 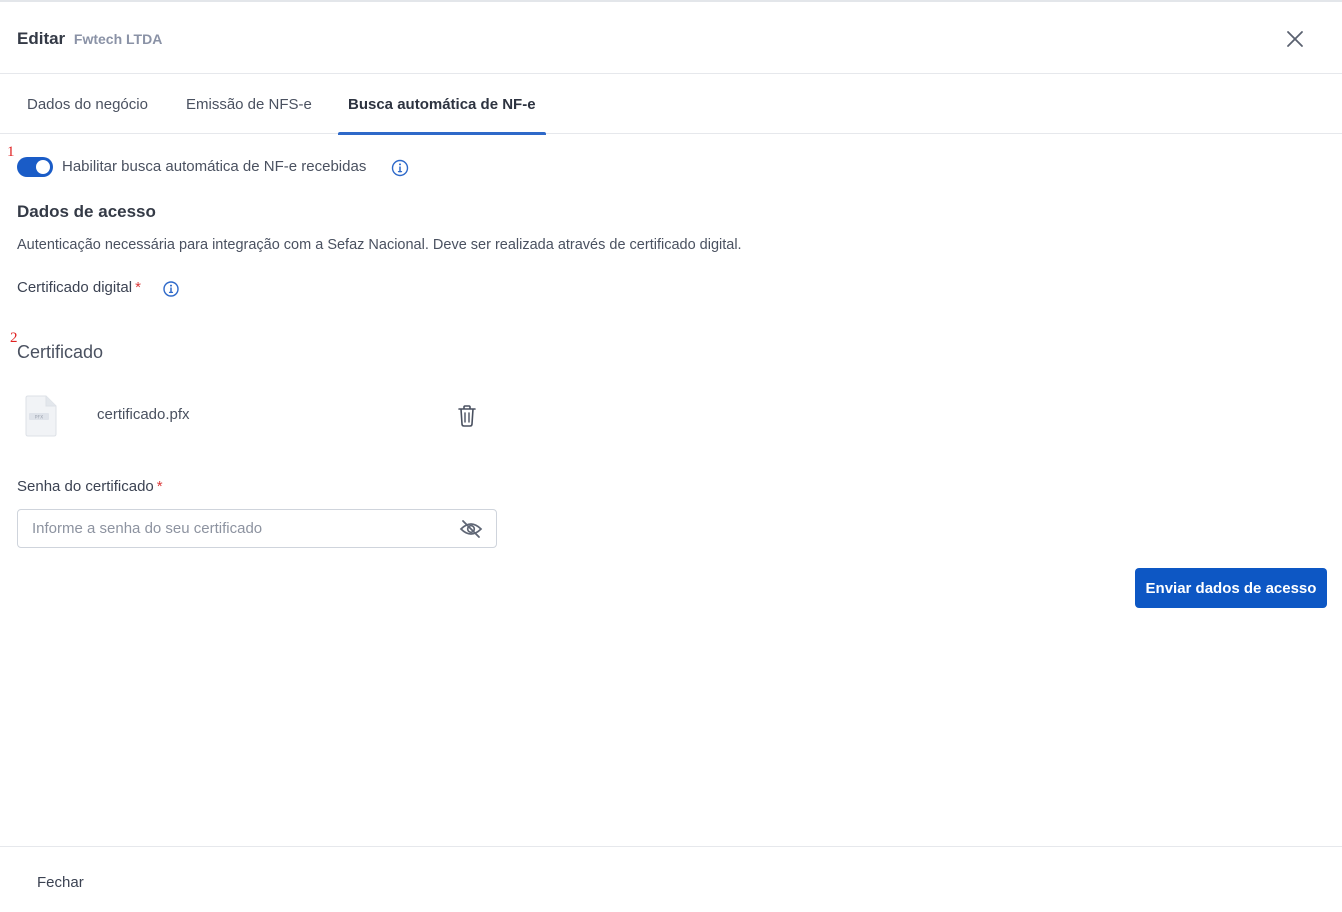 I want to click on svg-text: PFX, so click(x=39, y=418).